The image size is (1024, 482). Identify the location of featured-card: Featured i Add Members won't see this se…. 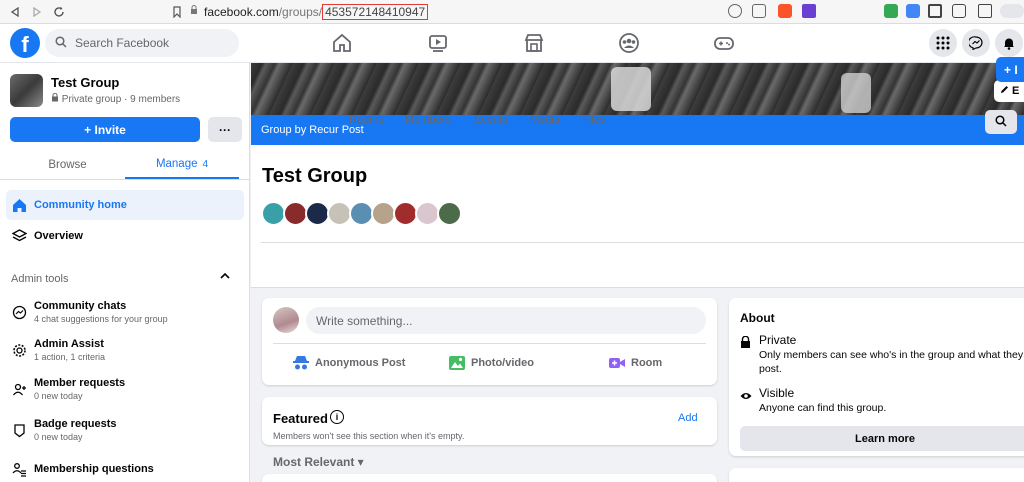
(489, 421).